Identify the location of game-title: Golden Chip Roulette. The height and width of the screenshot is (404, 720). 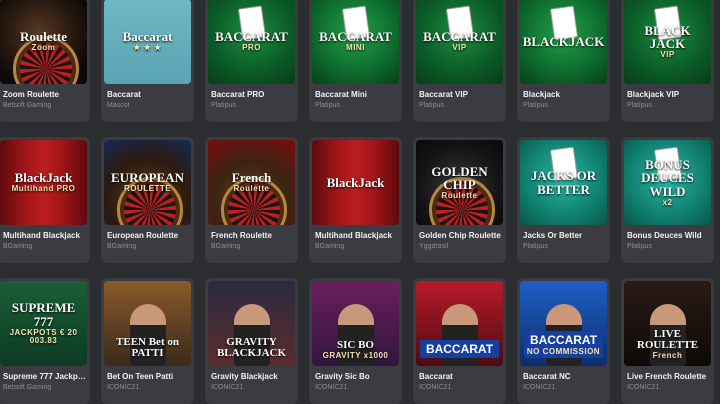
(461, 235).